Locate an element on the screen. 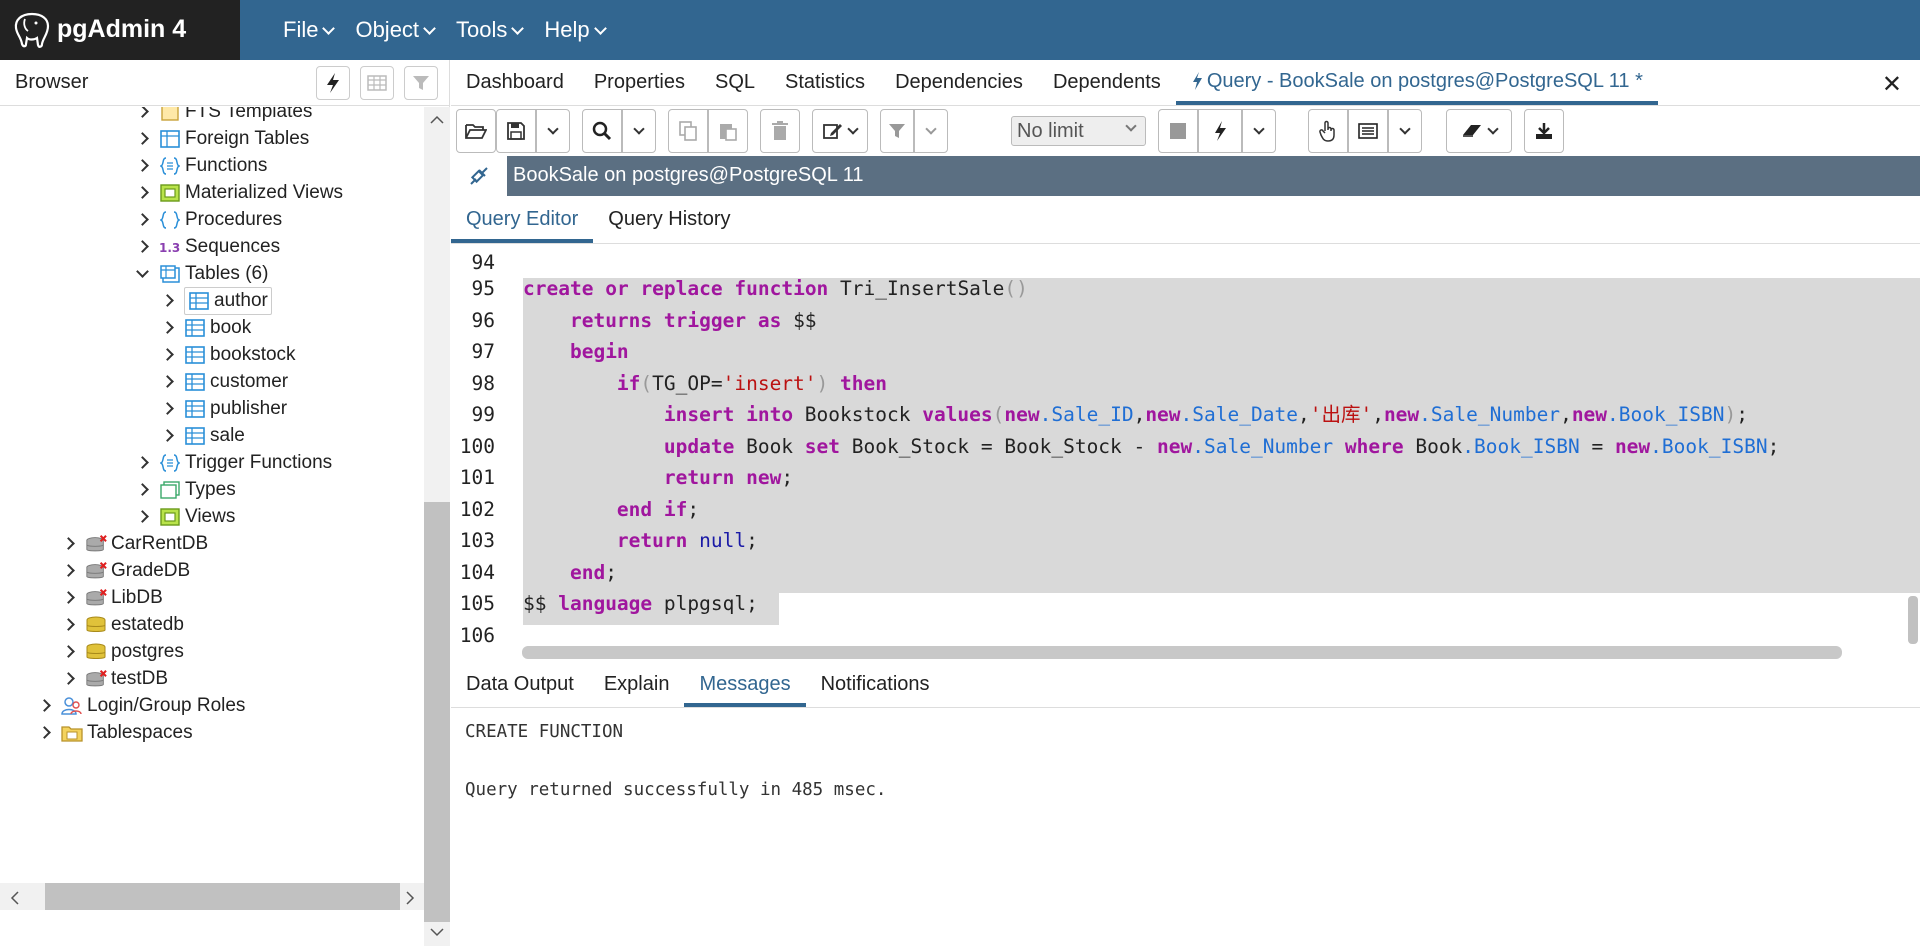  paste-icon is located at coordinates (728, 132).